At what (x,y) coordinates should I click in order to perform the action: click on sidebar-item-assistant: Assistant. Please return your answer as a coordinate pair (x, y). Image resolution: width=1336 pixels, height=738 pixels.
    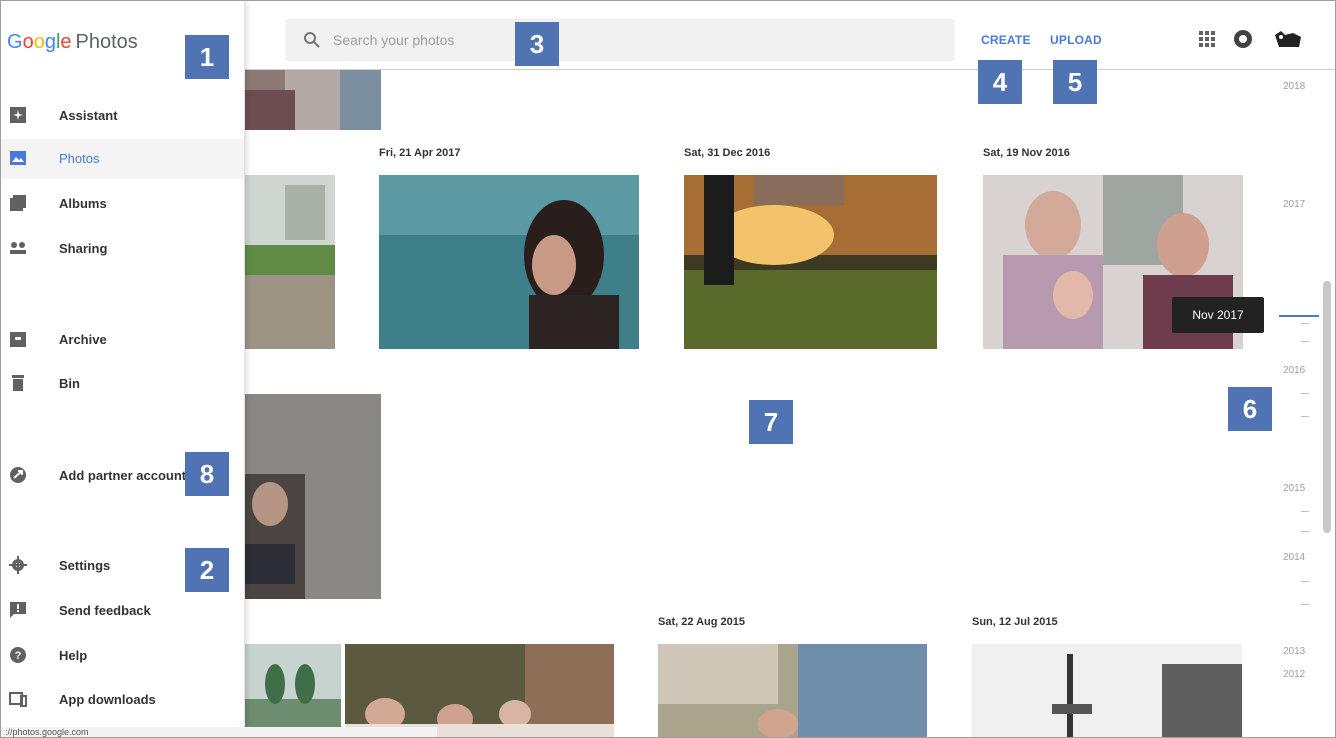
    Looking at the image, I should click on (122, 116).